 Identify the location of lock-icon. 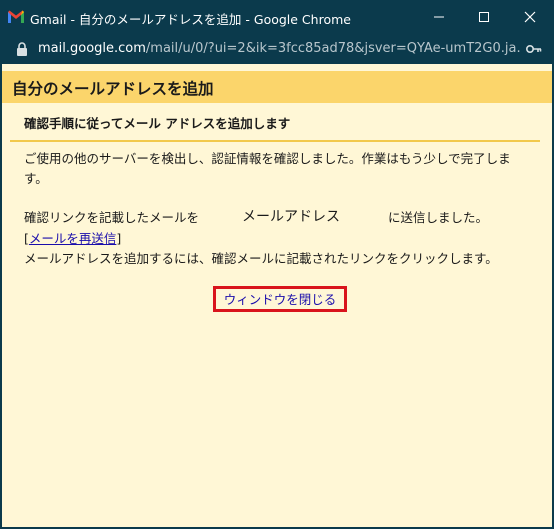
(22, 49).